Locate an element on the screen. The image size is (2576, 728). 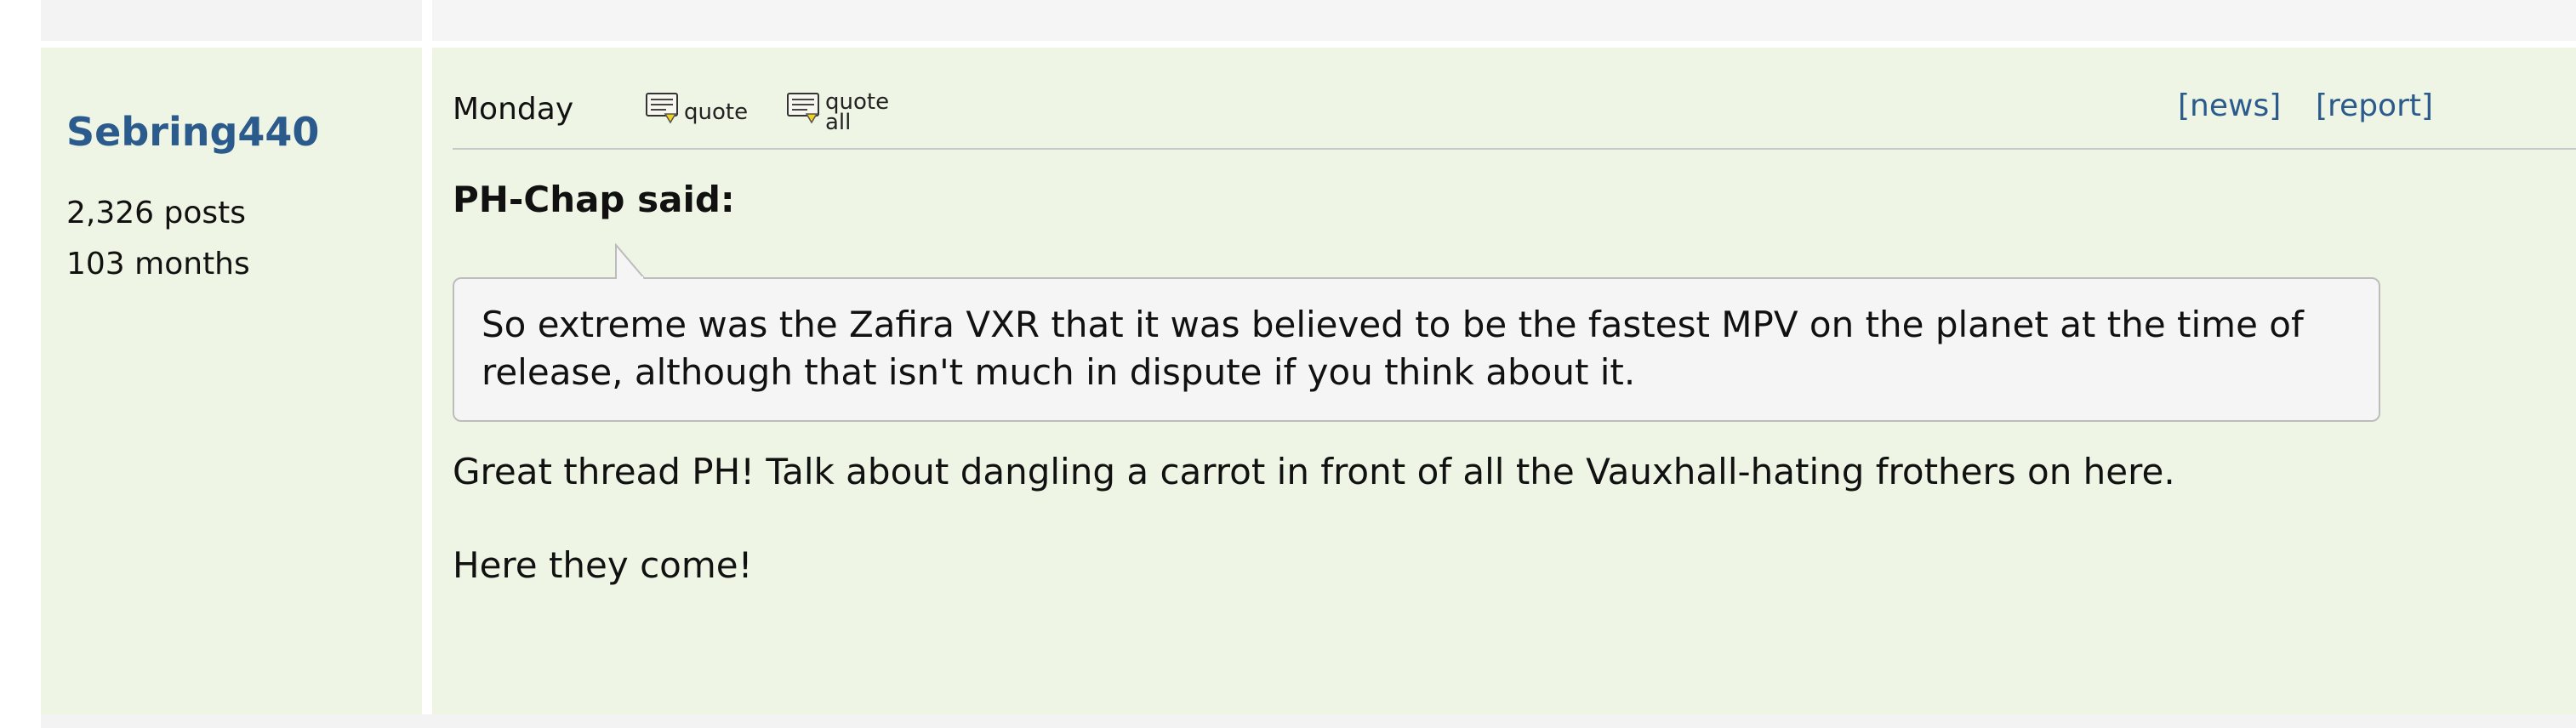
author-post-count: 2,326 posts is located at coordinates (156, 213).